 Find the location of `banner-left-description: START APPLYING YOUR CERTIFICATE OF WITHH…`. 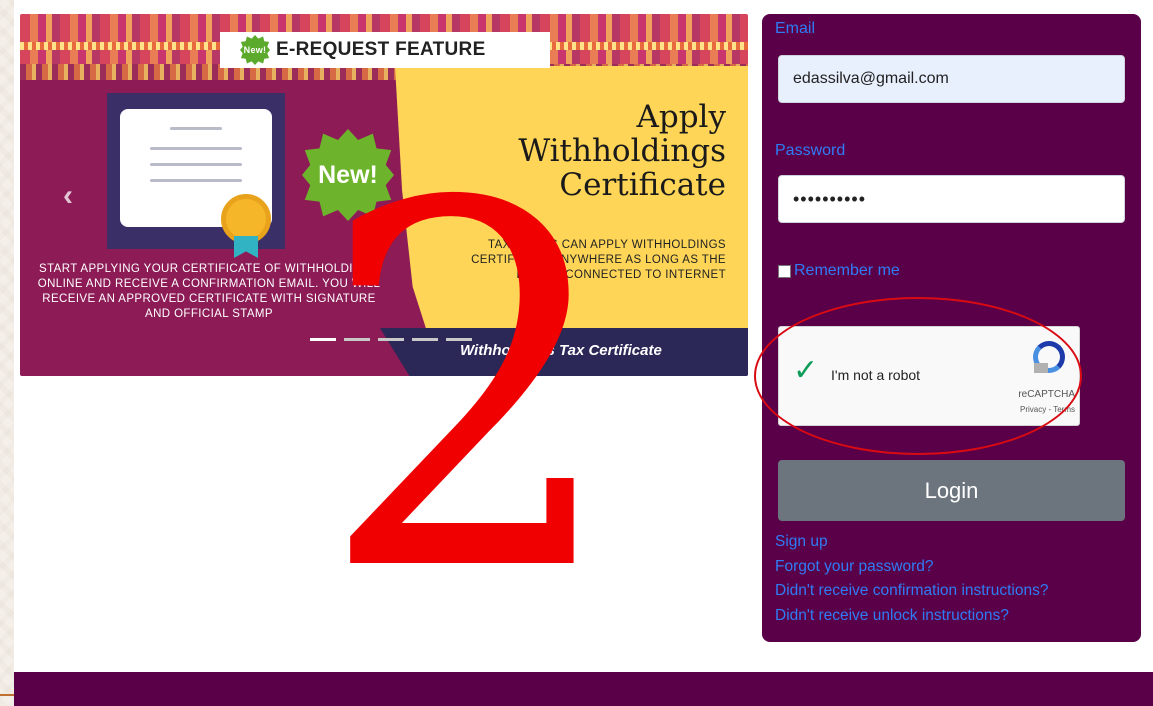

banner-left-description: START APPLYING YOUR CERTIFICATE OF WITHH… is located at coordinates (209, 291).